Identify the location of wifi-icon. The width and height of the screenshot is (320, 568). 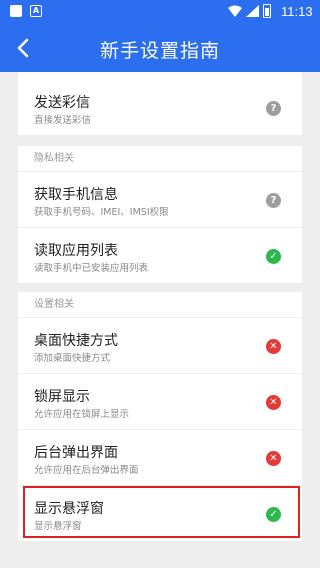
(235, 11).